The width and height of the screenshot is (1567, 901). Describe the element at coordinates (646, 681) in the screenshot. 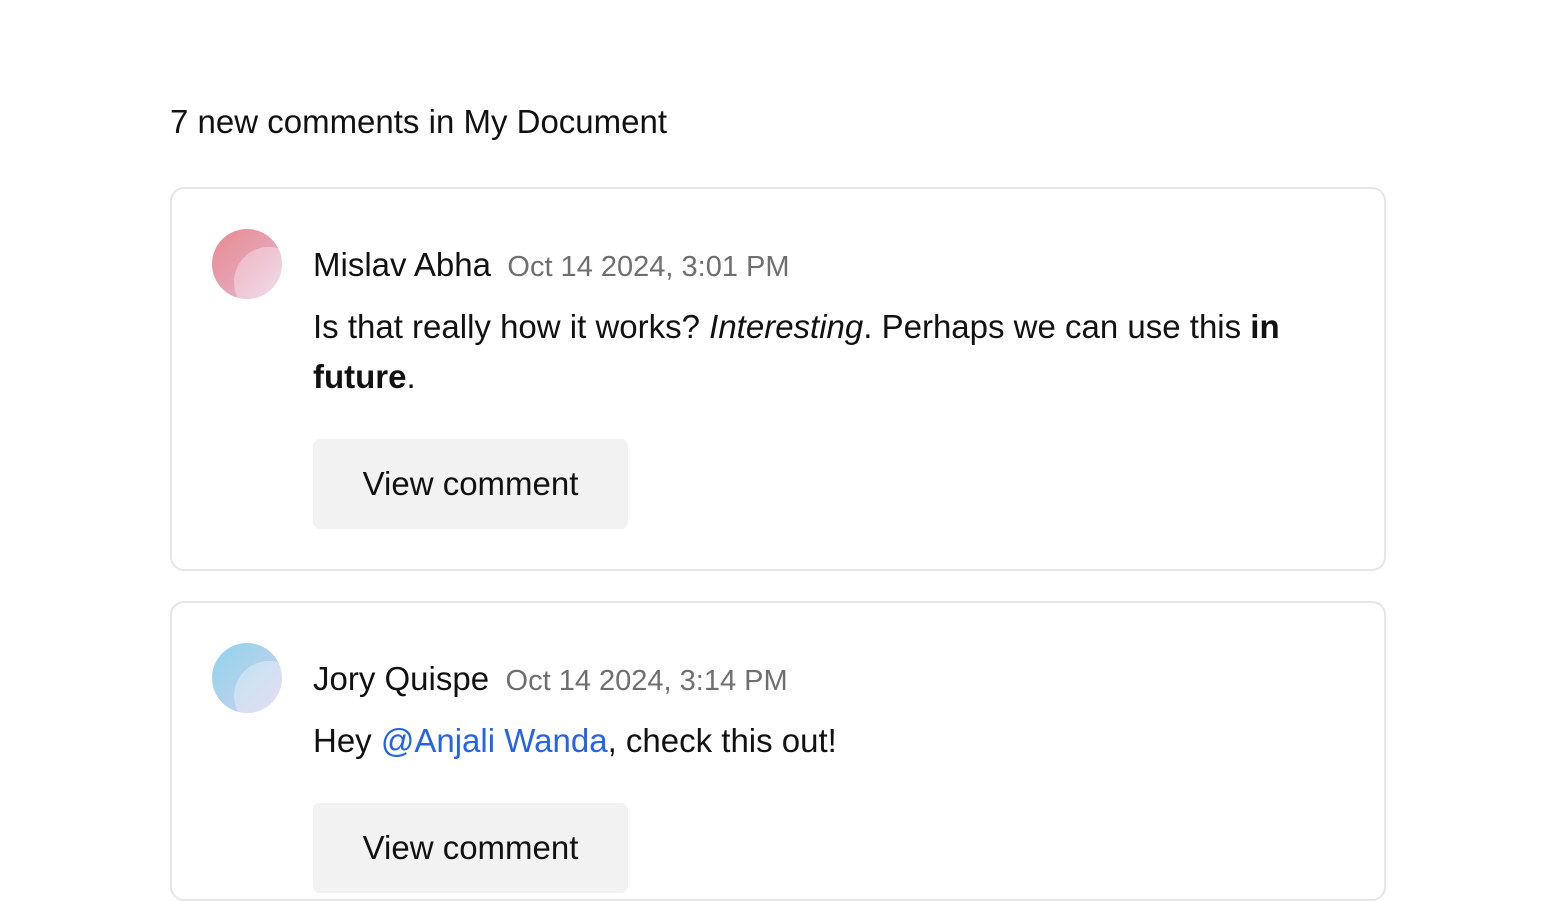

I see `comment-timestamp: Oct 14 2024, 3:14 PM` at that location.